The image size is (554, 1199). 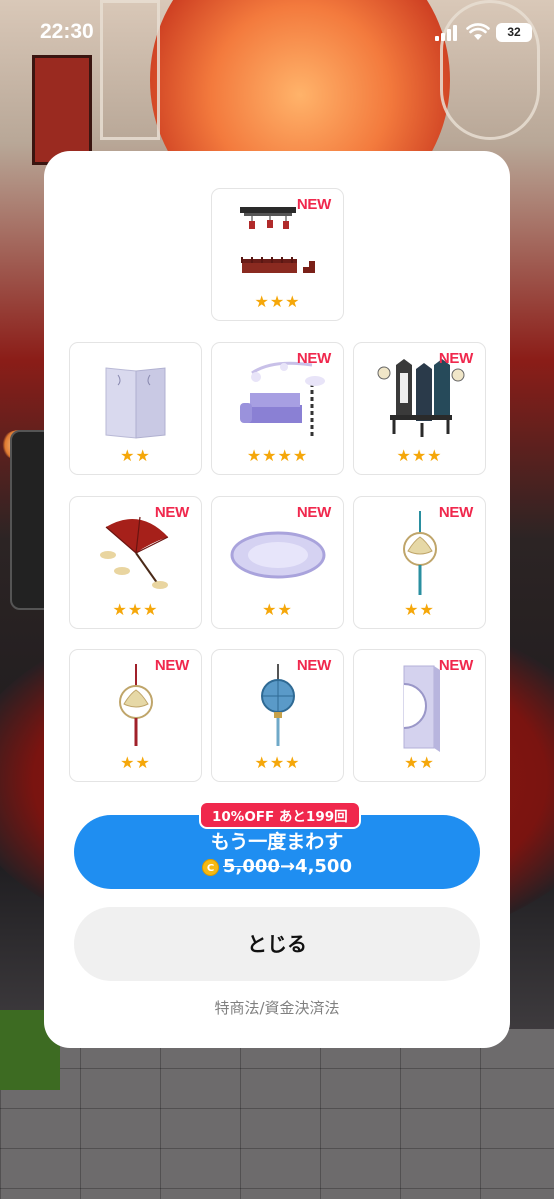 What do you see at coordinates (277, 944) in the screenshot?
I see `close-button: とじる` at bounding box center [277, 944].